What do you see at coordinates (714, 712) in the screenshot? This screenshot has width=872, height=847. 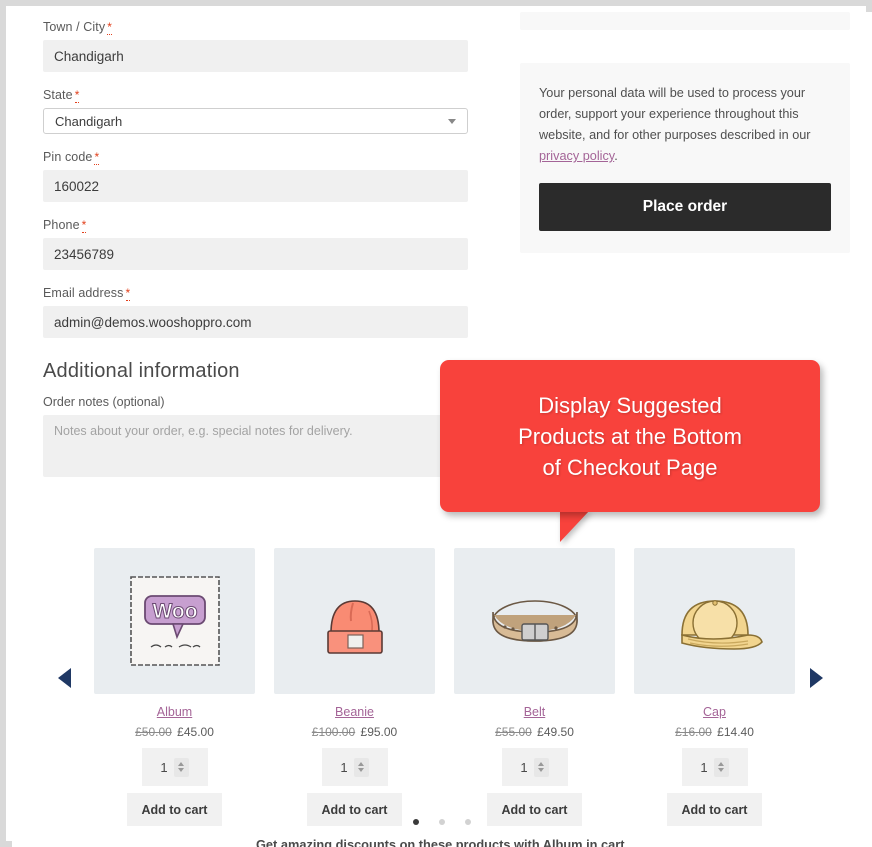 I see `product-name-link: Cap` at bounding box center [714, 712].